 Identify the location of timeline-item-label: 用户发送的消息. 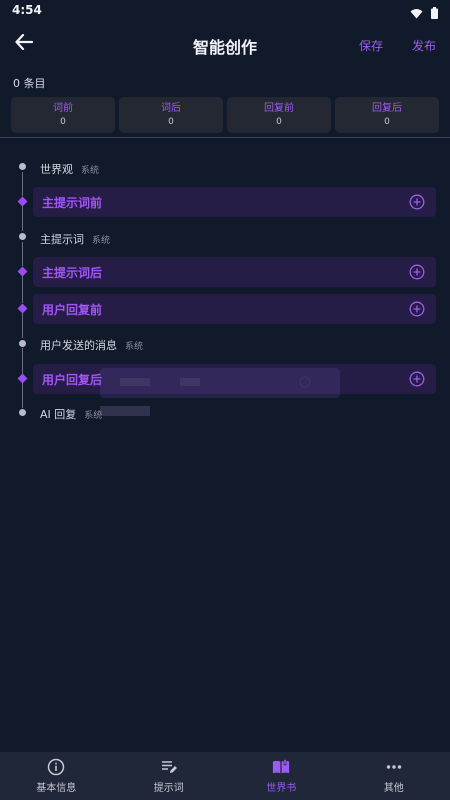
(78, 345).